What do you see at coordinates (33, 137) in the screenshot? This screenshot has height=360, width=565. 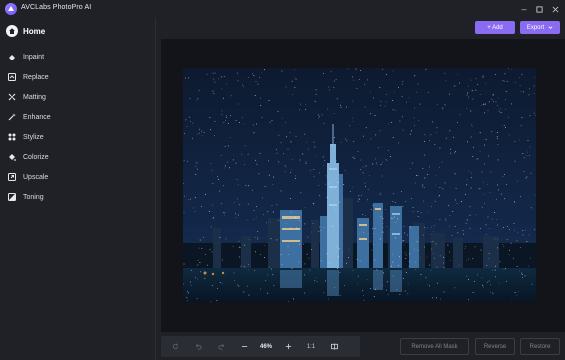 I see `sidebar-item-label: Stylize` at bounding box center [33, 137].